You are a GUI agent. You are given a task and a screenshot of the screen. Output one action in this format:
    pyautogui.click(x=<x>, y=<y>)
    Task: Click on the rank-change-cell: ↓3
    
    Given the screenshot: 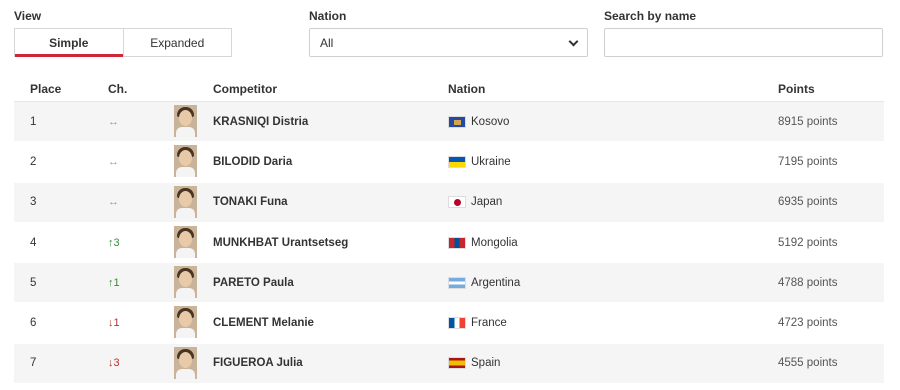 What is the action you would take?
    pyautogui.click(x=114, y=363)
    